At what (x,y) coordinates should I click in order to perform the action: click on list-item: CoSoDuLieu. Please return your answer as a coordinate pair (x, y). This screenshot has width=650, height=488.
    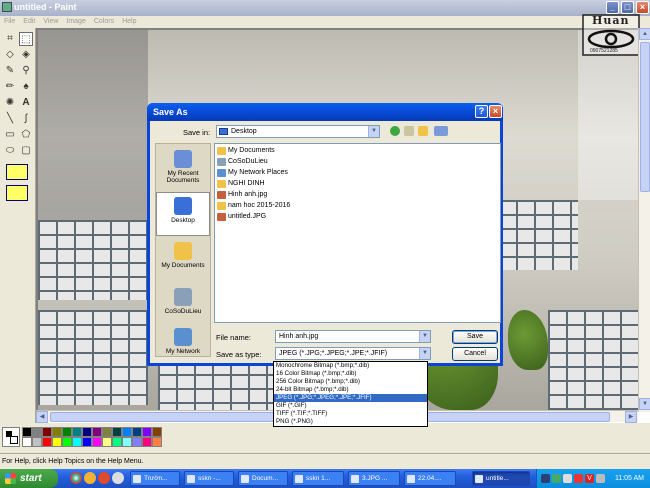
    Looking at the image, I should click on (242, 162).